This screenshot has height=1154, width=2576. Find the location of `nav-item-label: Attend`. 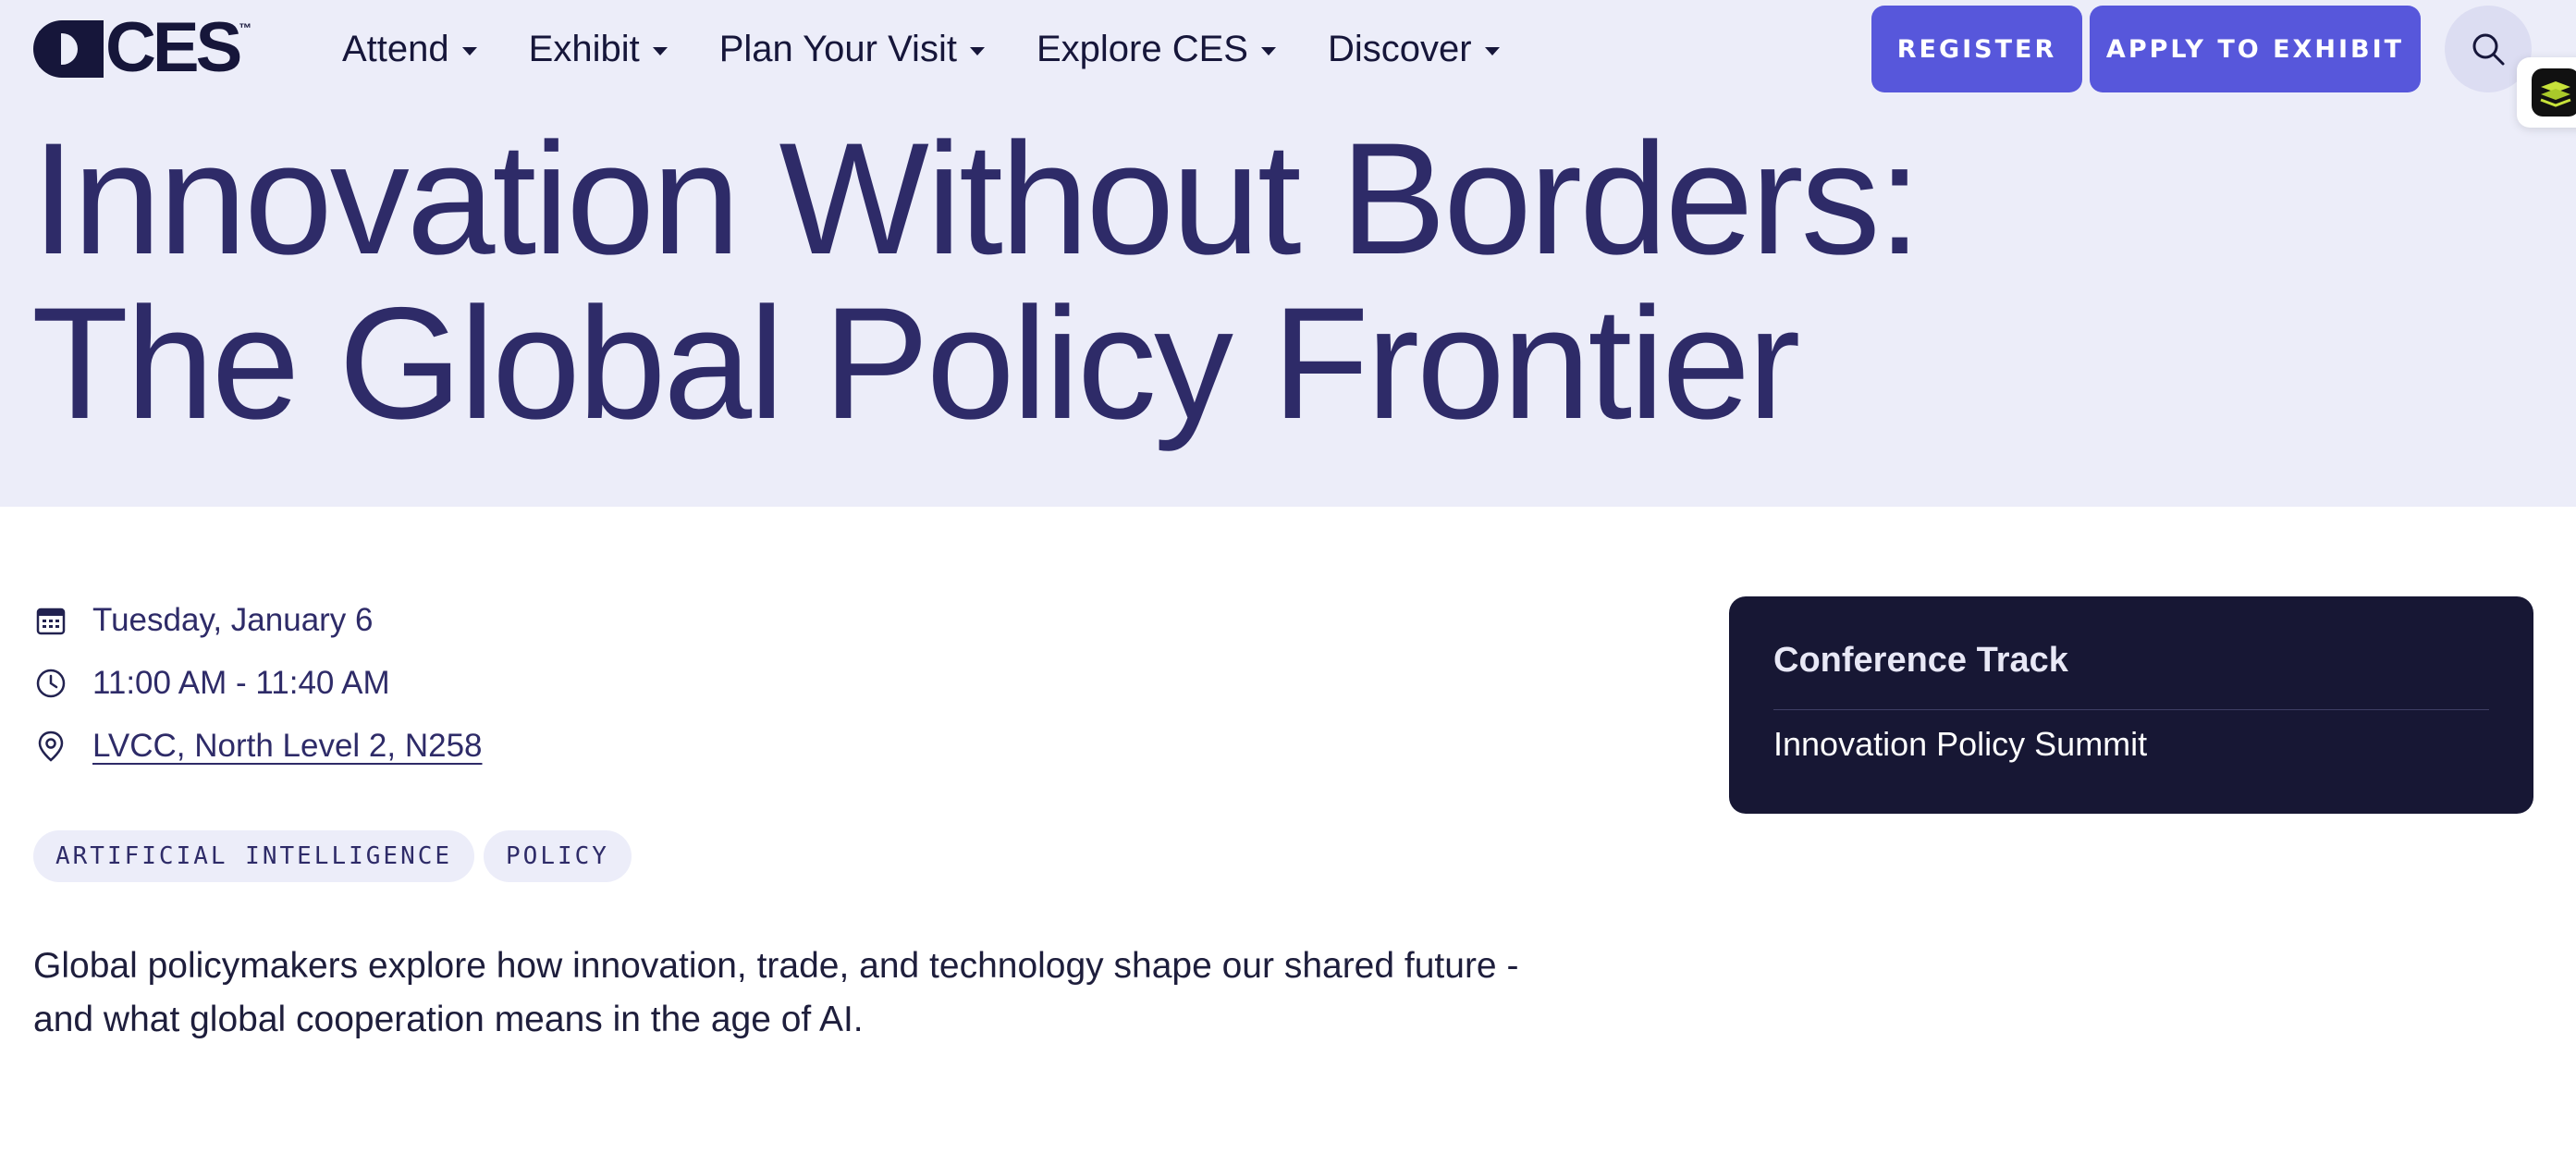

nav-item-label: Attend is located at coordinates (396, 49).